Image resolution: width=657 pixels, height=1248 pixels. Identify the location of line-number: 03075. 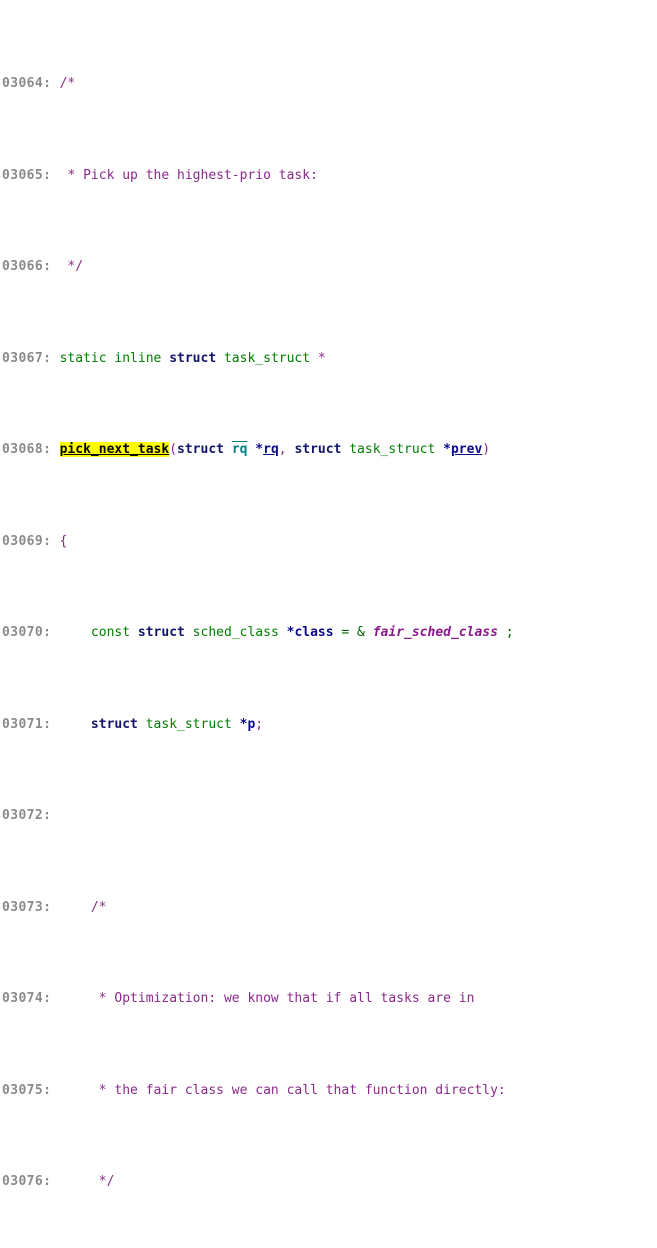
(23, 1090).